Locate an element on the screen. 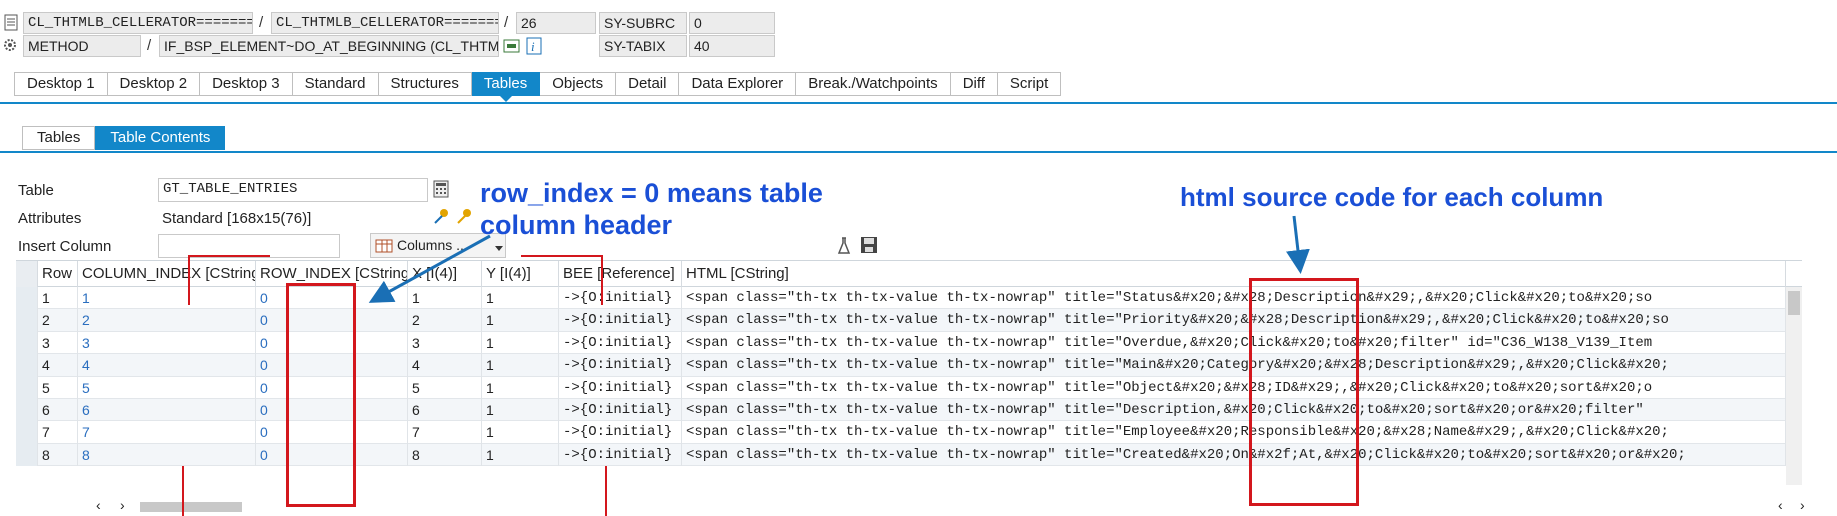 This screenshot has height=516, width=1837. row-index-highlight-box is located at coordinates (321, 395).